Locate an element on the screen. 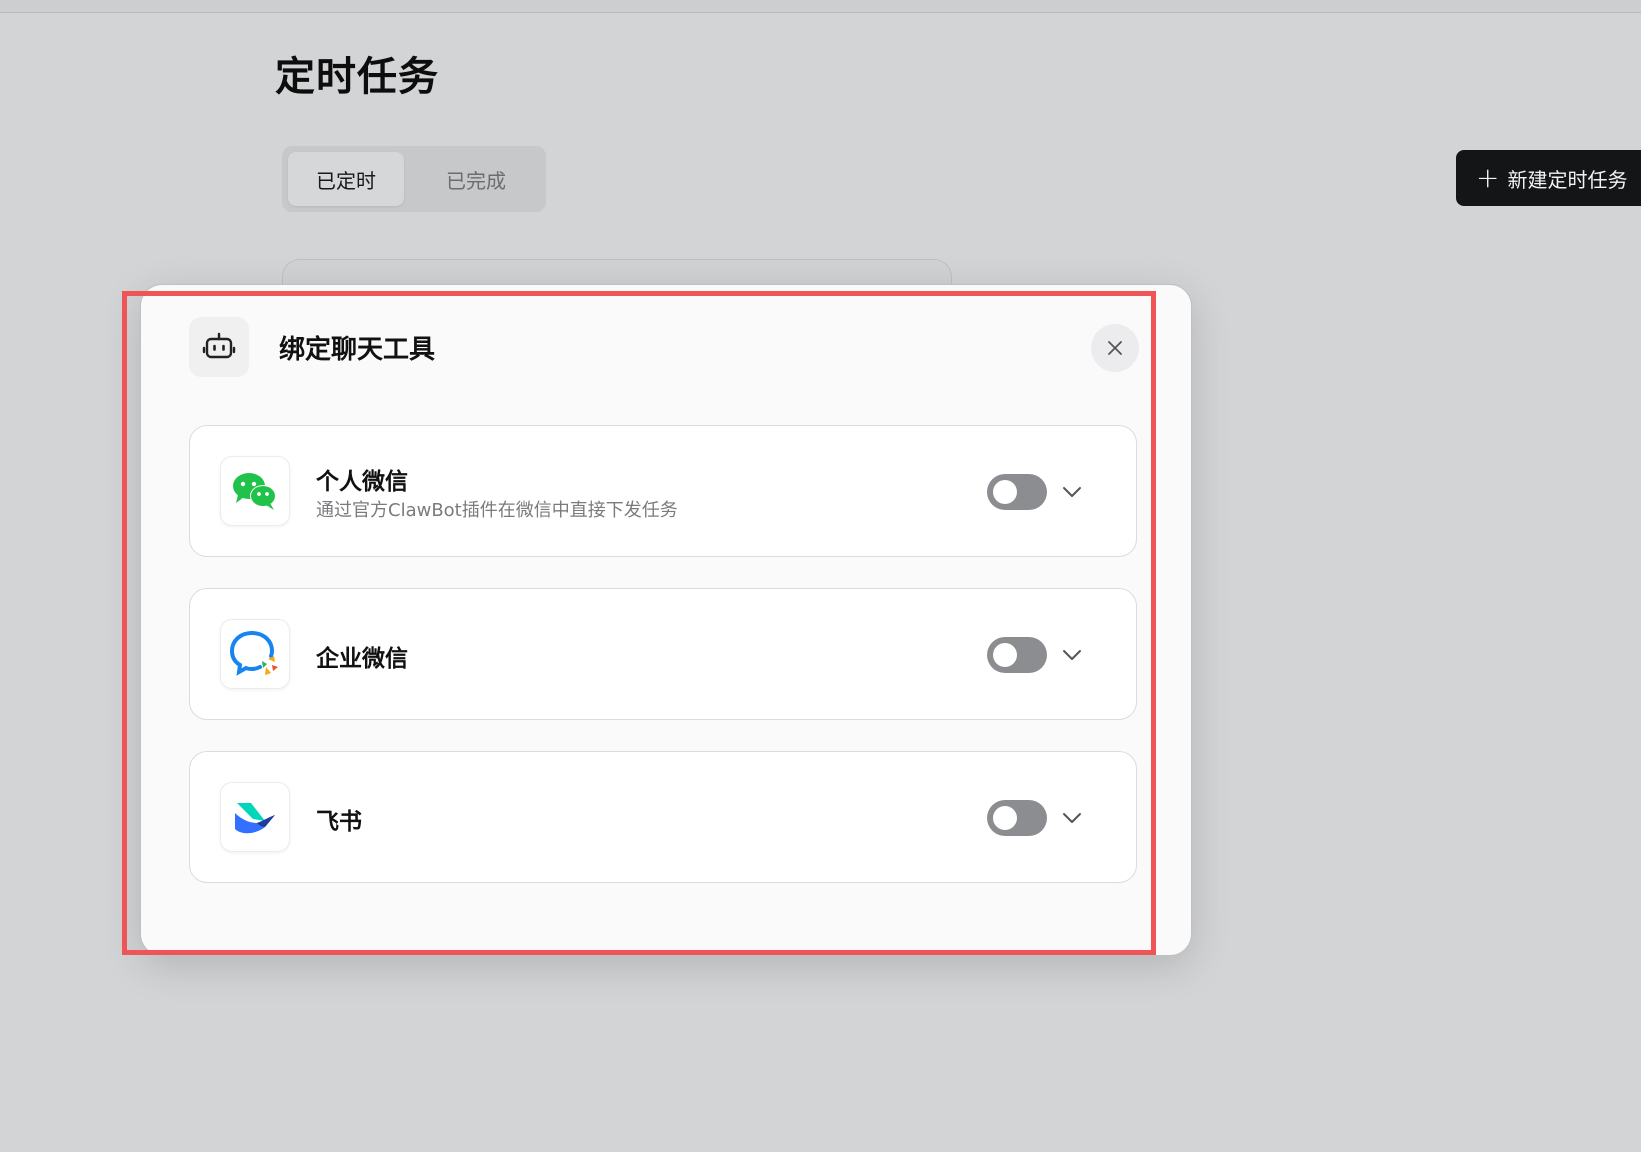  plus-icon: + is located at coordinates (1488, 177).